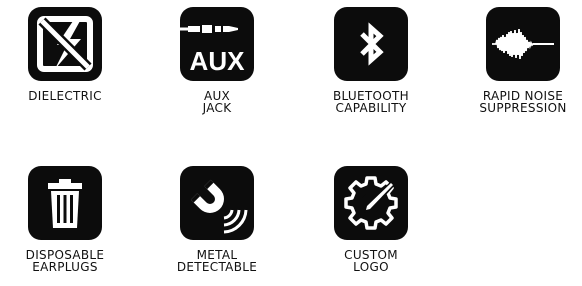 The height and width of the screenshot is (286, 582). Describe the element at coordinates (65, 44) in the screenshot. I see `no-lightning-icon` at that location.